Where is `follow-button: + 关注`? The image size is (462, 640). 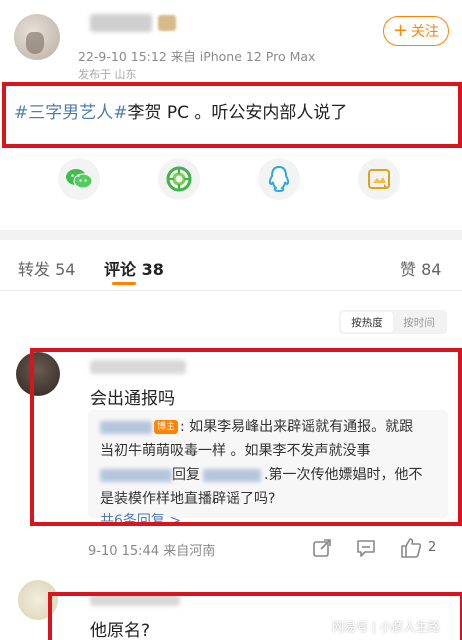
follow-button: + 关注 is located at coordinates (416, 31).